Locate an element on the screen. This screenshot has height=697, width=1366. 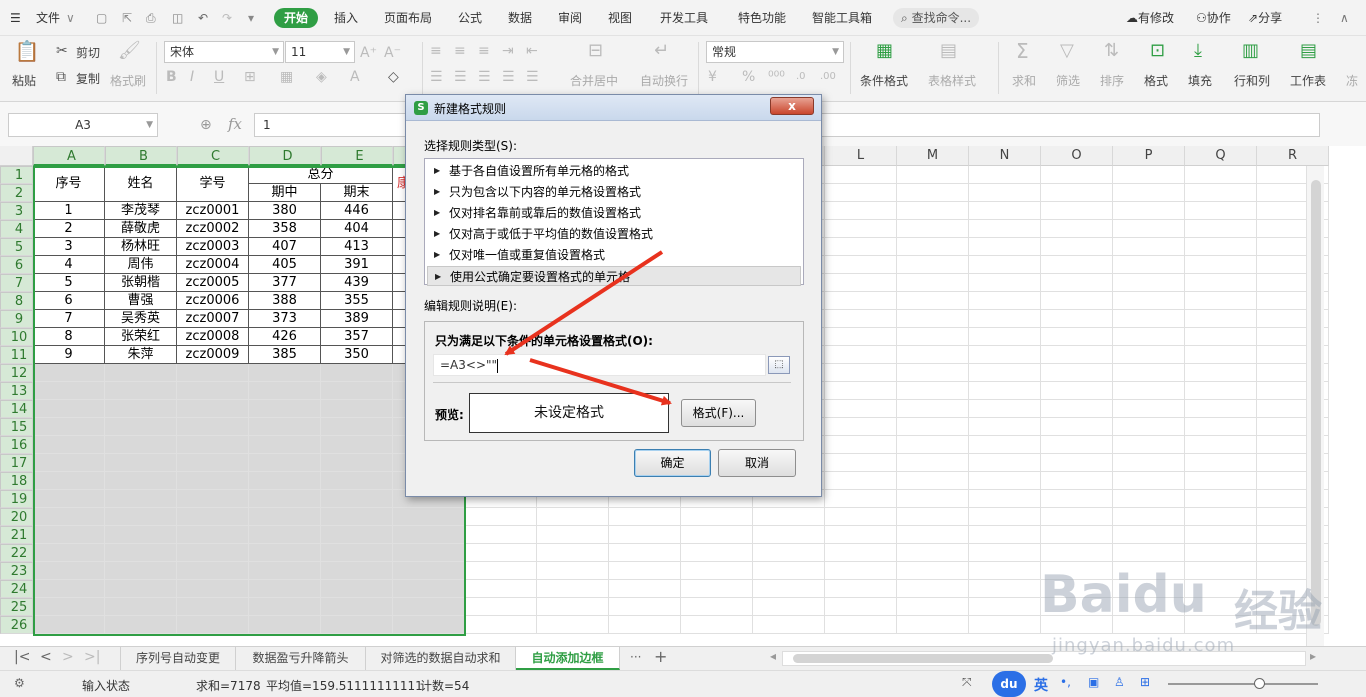
annotation-arrows is located at coordinates (588, 328).